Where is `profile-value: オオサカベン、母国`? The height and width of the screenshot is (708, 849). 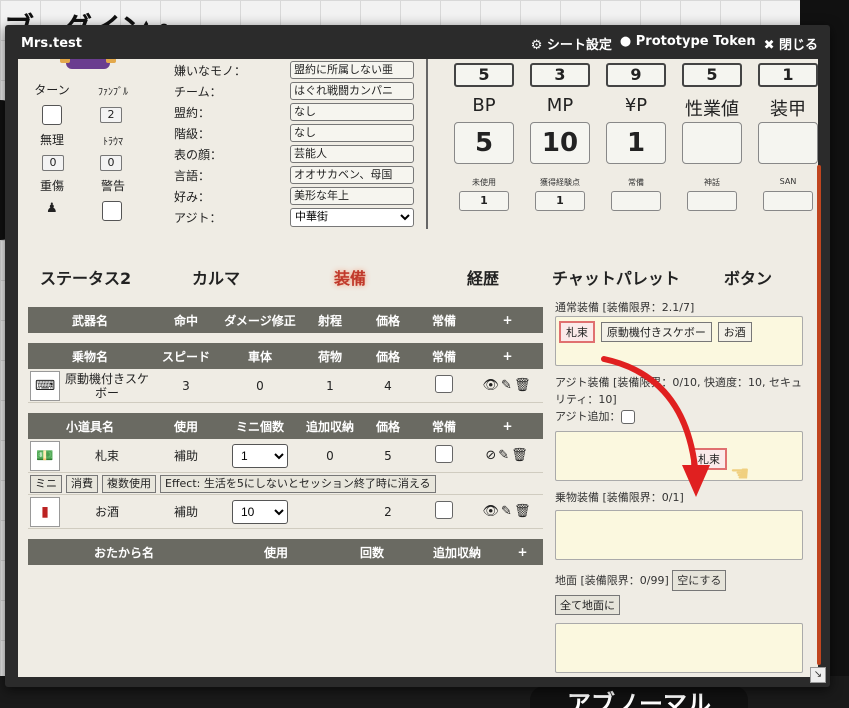 profile-value: オオサカベン、母国 is located at coordinates (352, 175).